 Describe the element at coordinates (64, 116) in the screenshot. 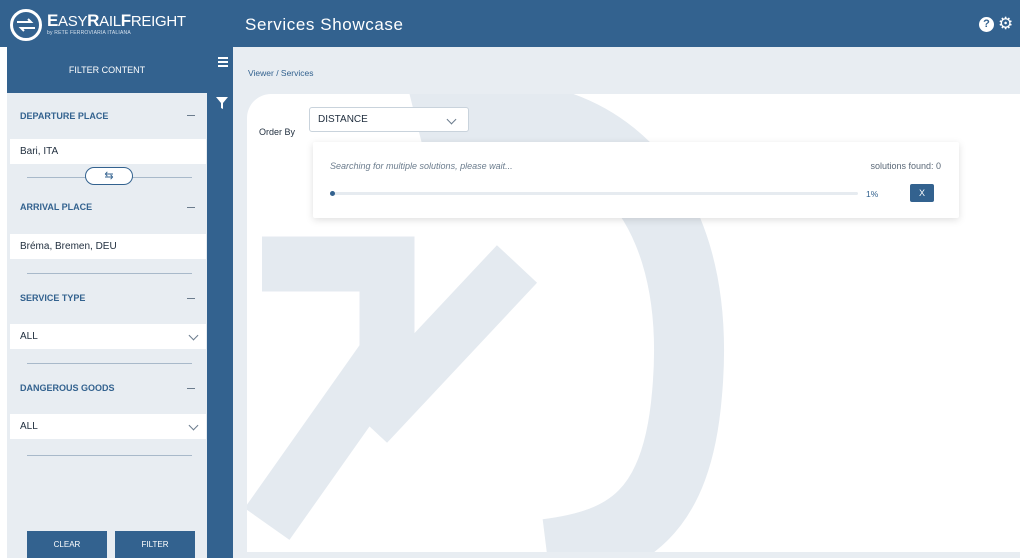

I see `departure-place-title: DEPARTURE PLACE` at that location.